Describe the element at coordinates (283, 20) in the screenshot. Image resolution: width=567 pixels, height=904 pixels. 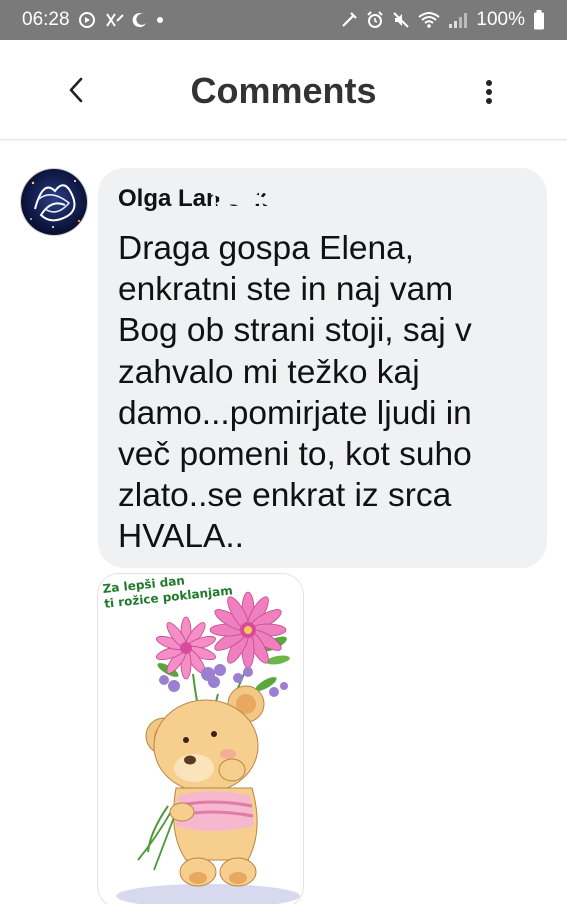
I see `status-bar: 06:28 100%` at that location.